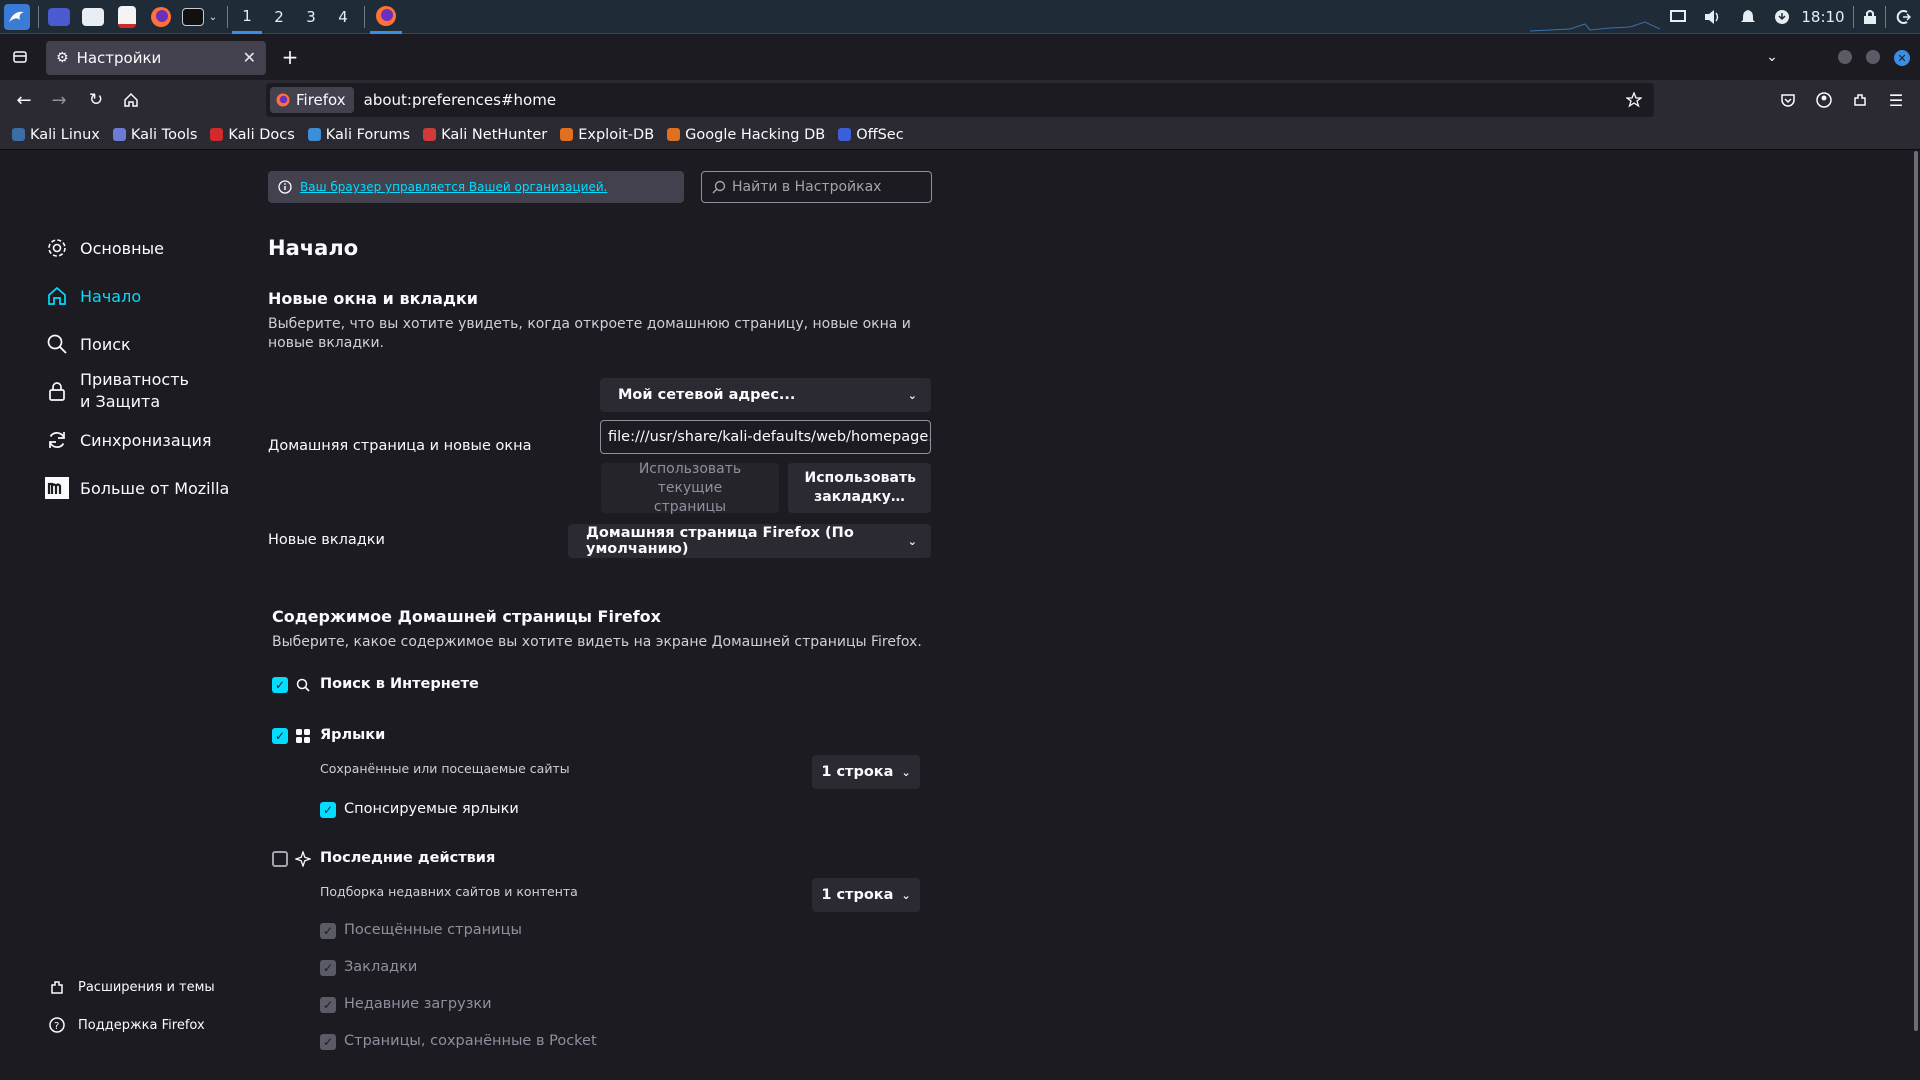  What do you see at coordinates (279, 17) in the screenshot?
I see `workspace-2: 2` at bounding box center [279, 17].